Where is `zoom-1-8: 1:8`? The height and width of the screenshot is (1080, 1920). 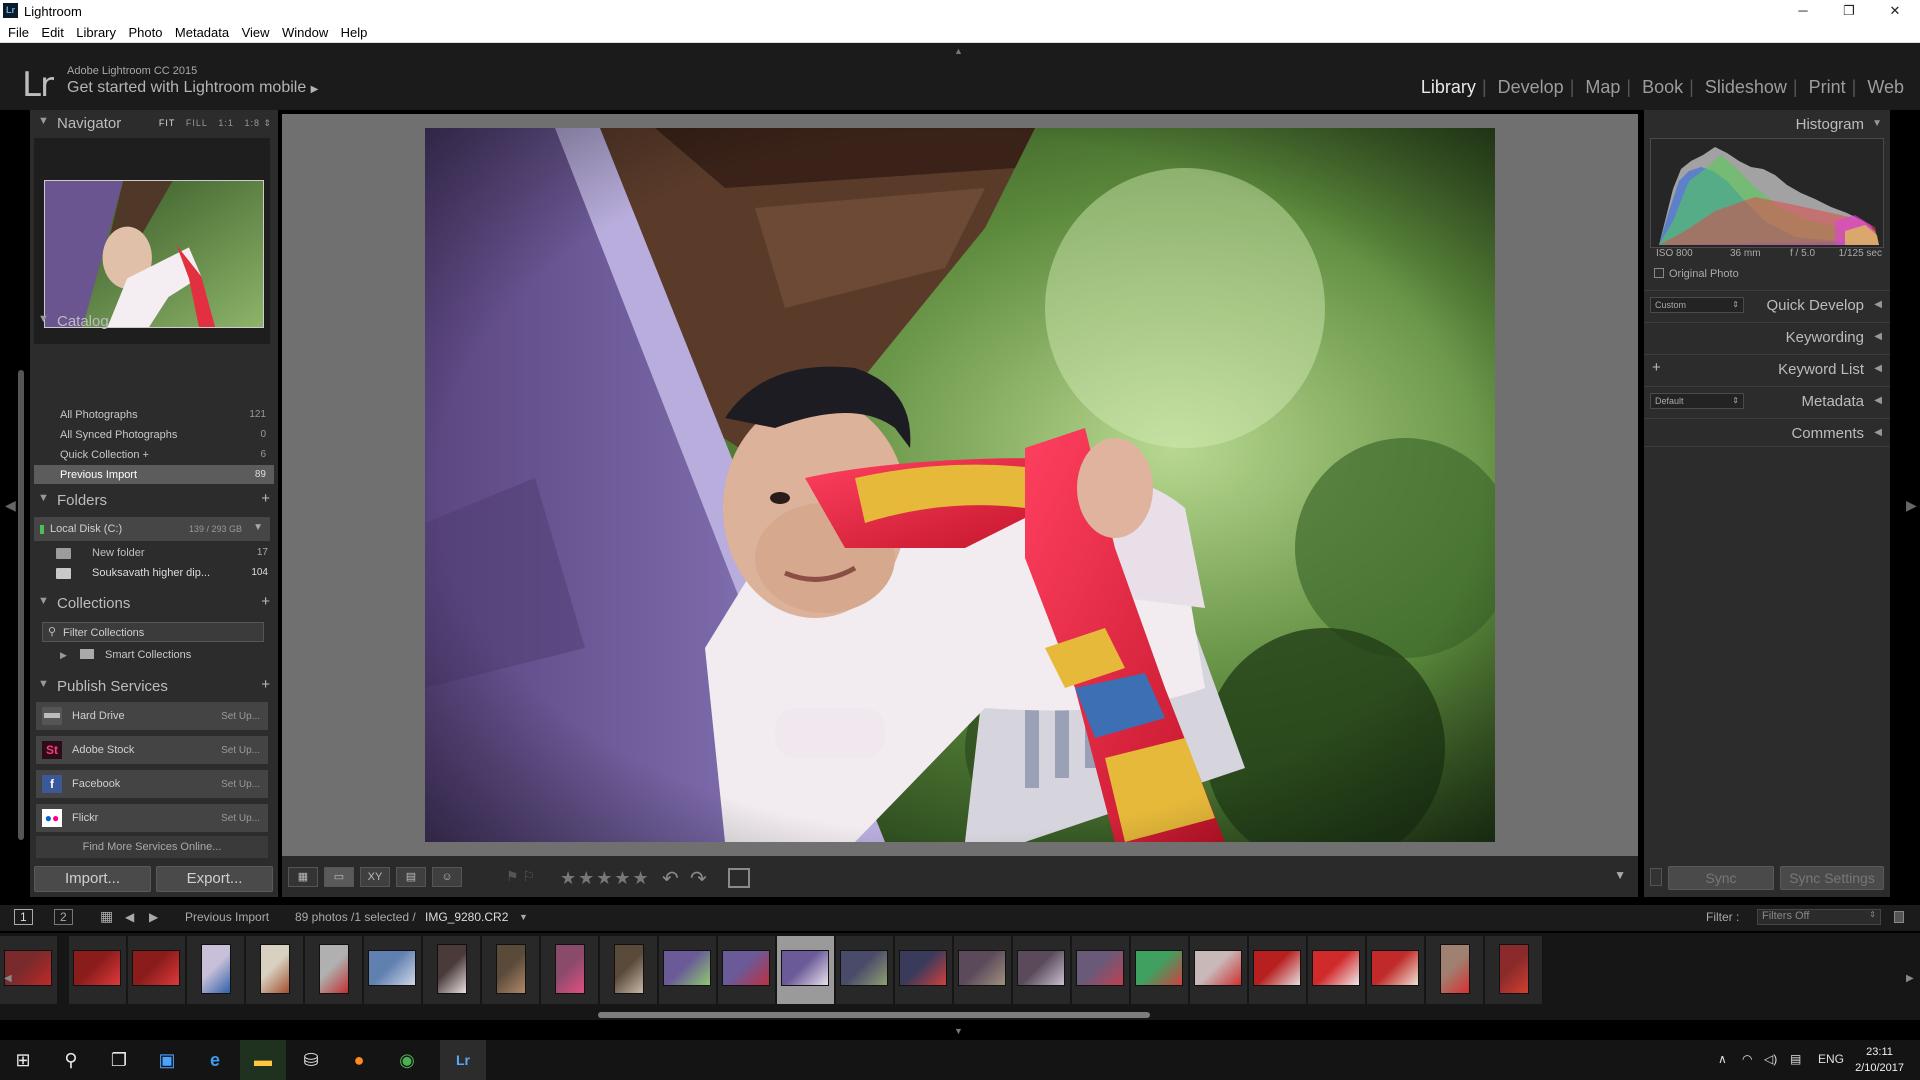 zoom-1-8: 1:8 is located at coordinates (252, 123).